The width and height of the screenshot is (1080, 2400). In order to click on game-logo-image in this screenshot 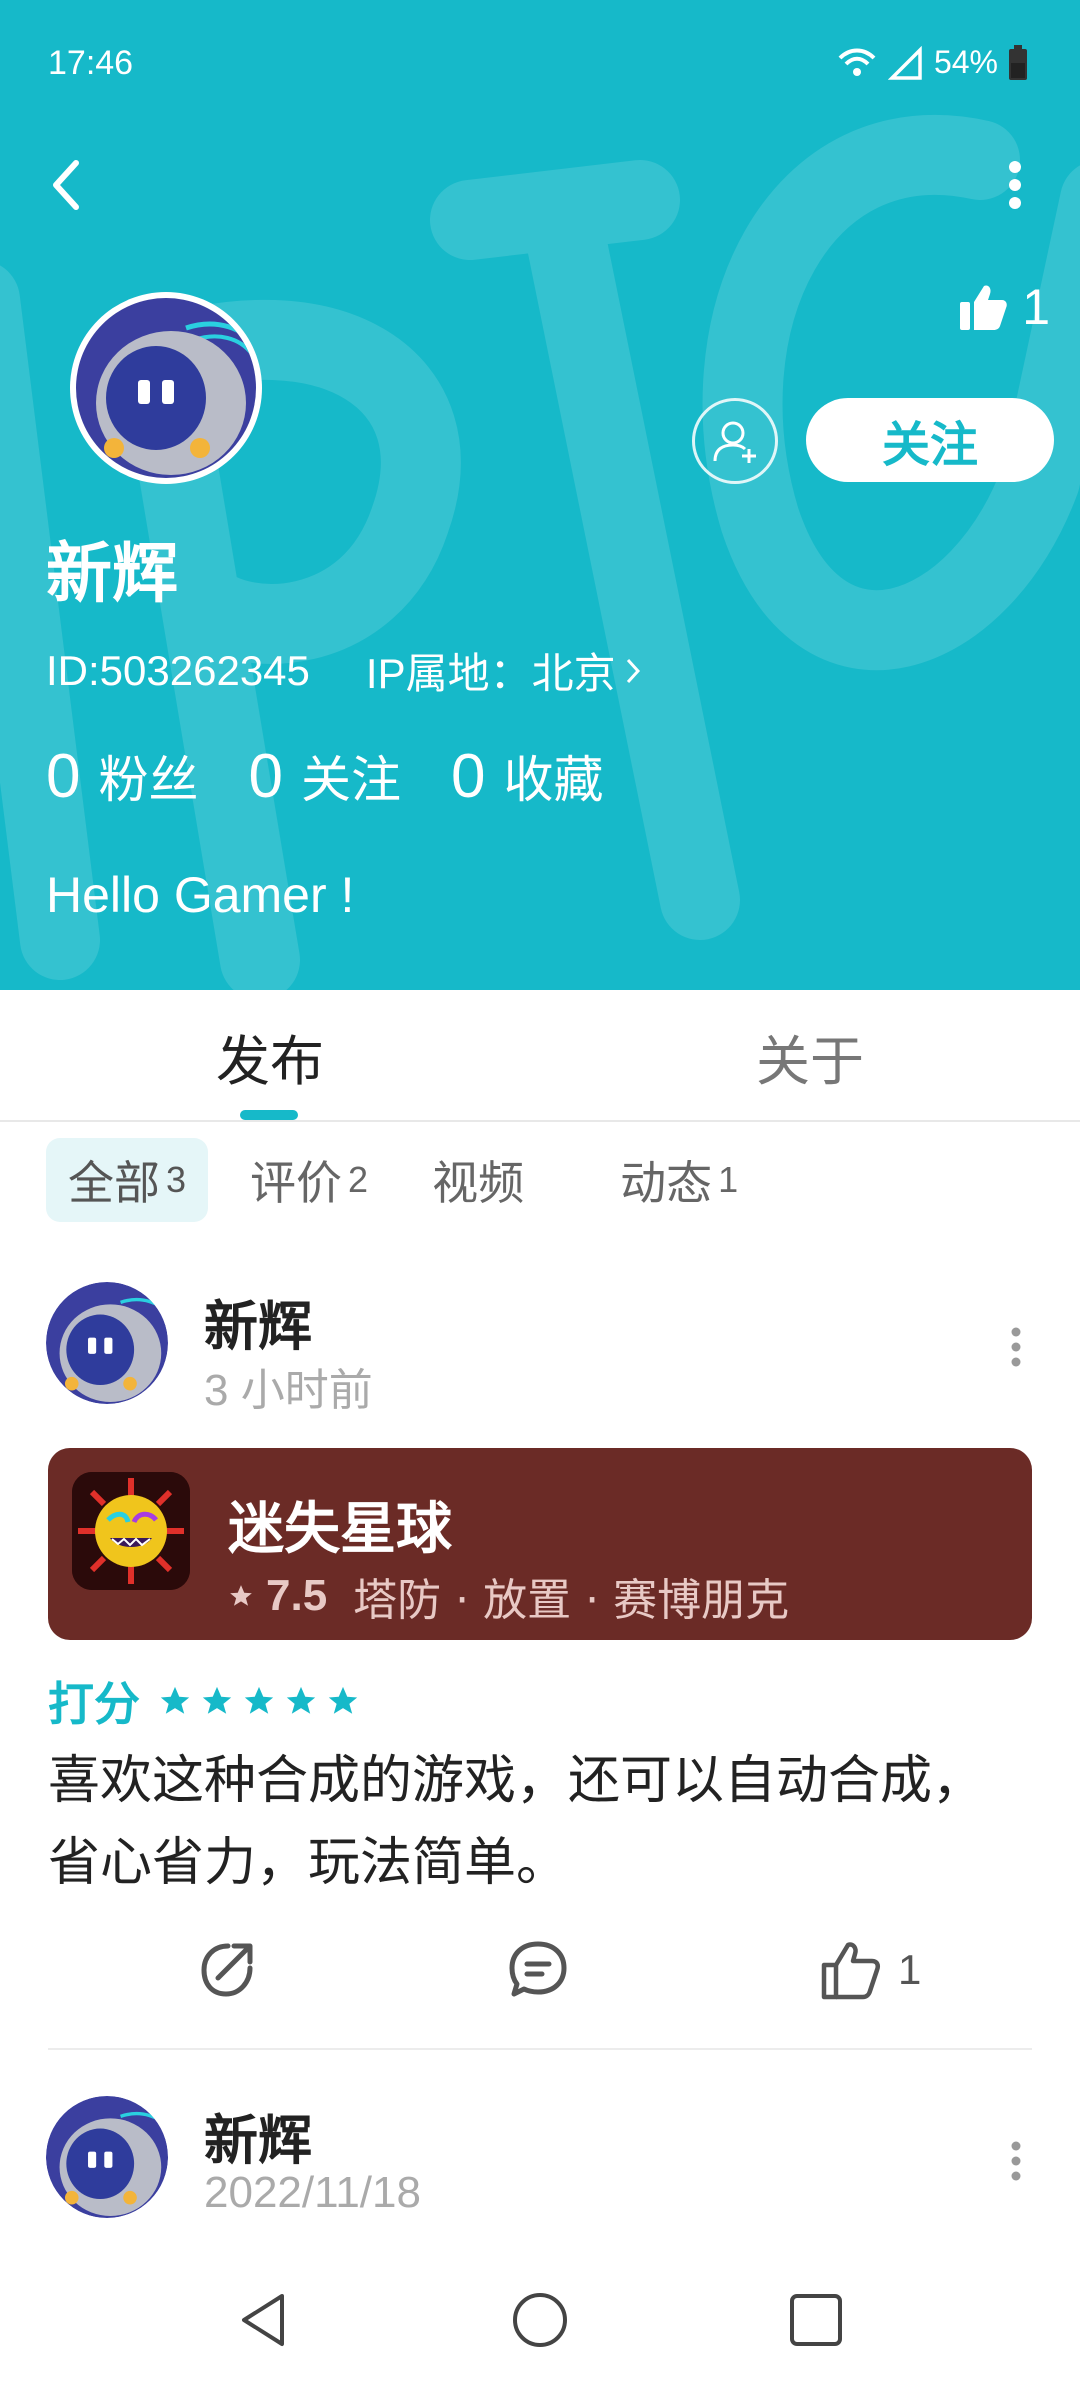, I will do `click(131, 1531)`.